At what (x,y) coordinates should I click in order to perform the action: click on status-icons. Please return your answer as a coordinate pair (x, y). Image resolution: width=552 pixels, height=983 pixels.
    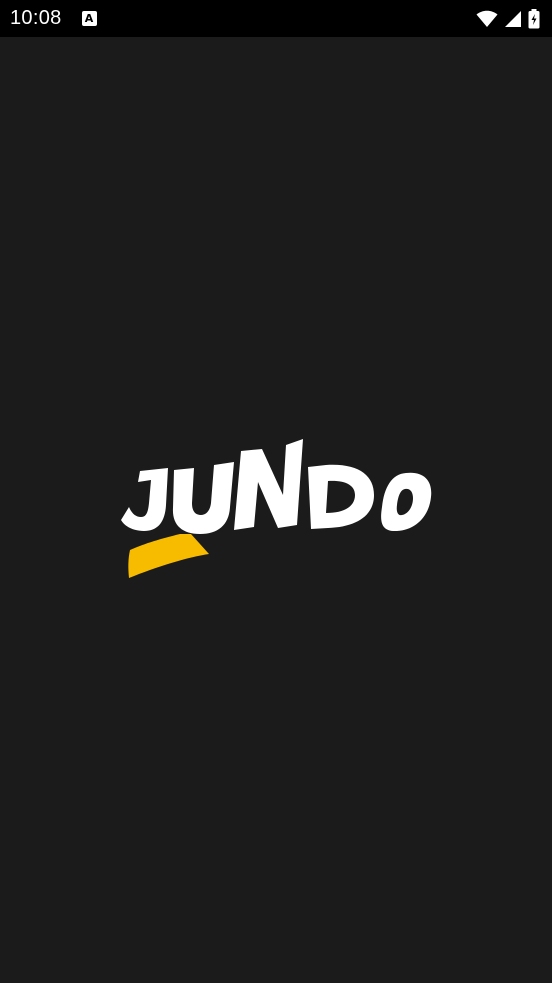
    Looking at the image, I should click on (508, 18).